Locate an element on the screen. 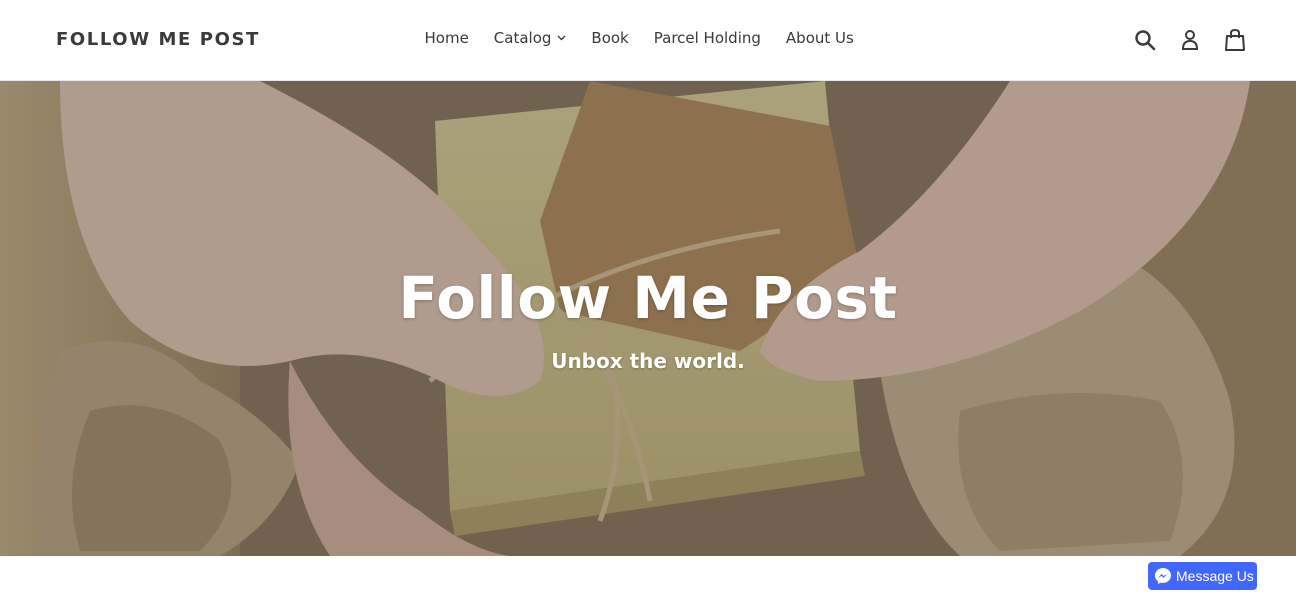  cart-icon is located at coordinates (1235, 40).